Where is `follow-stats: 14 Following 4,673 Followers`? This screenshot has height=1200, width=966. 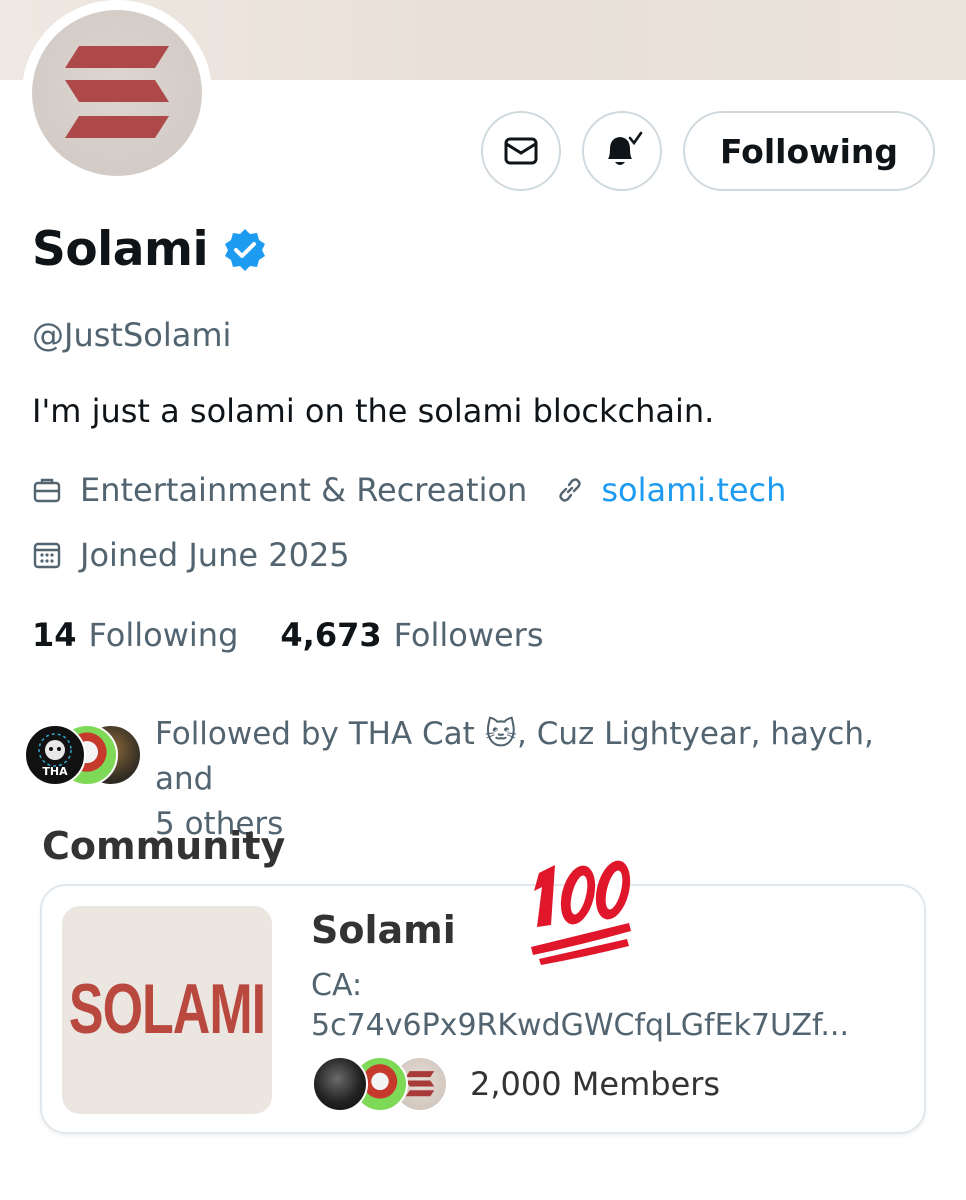
follow-stats: 14 Following 4,673 Followers is located at coordinates (288, 635).